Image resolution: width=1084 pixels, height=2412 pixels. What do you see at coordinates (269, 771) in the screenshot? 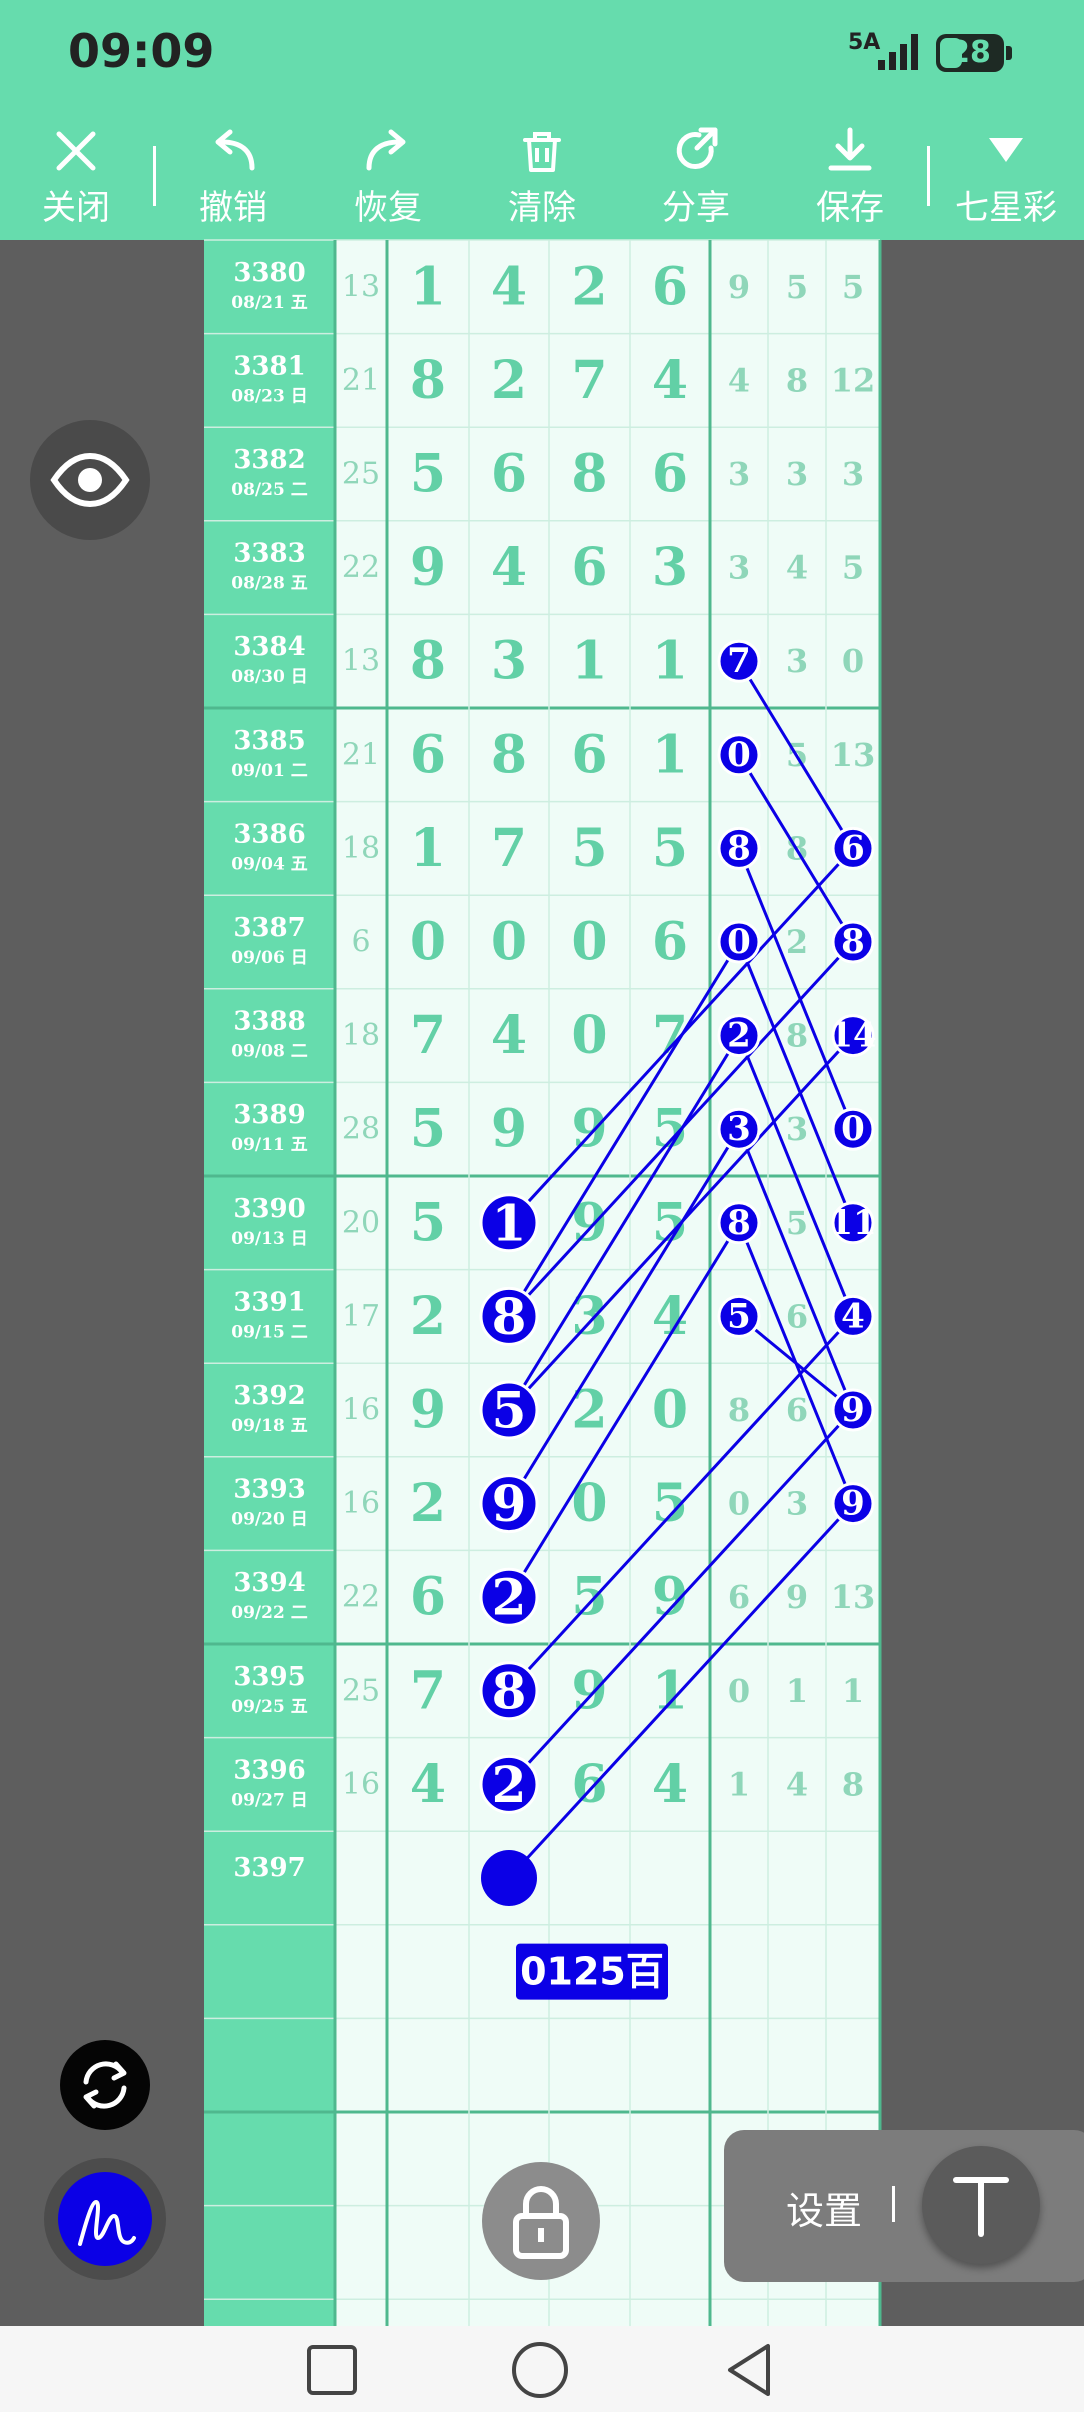
I see `issue-date: 09/01 二` at bounding box center [269, 771].